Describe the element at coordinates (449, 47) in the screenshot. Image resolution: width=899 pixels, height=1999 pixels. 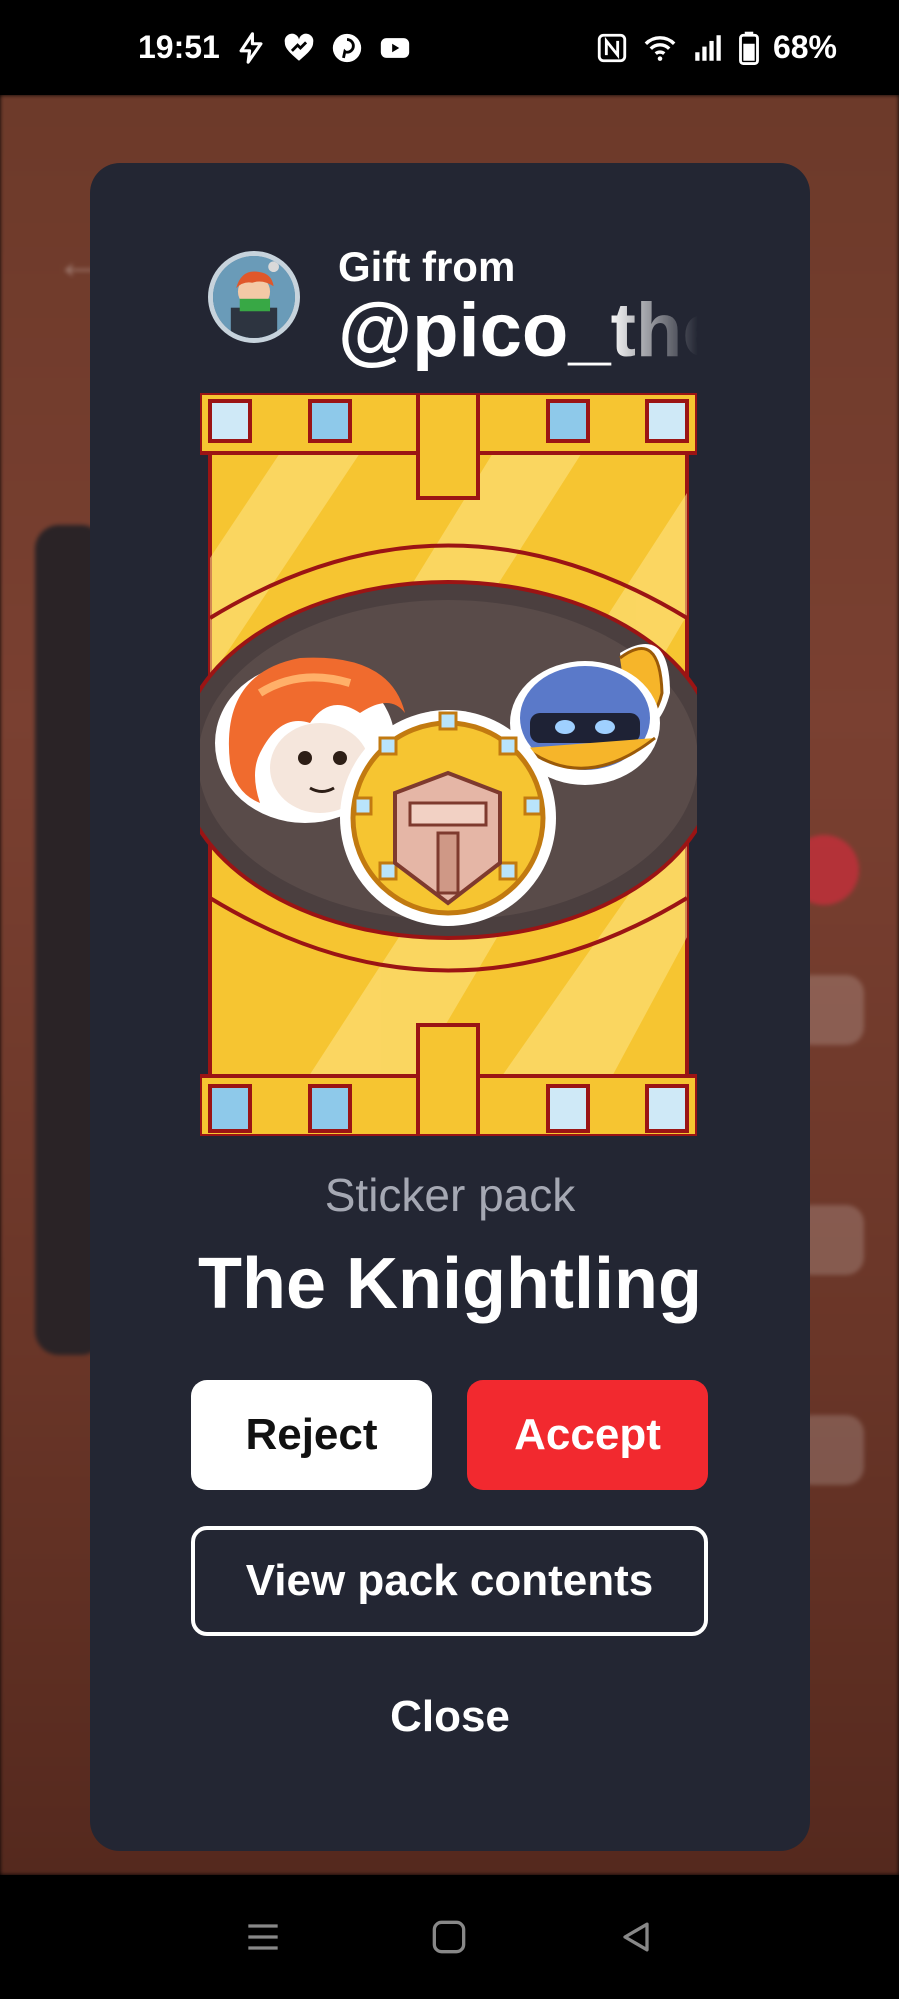
I see `status-bar: 19:51 68%` at that location.